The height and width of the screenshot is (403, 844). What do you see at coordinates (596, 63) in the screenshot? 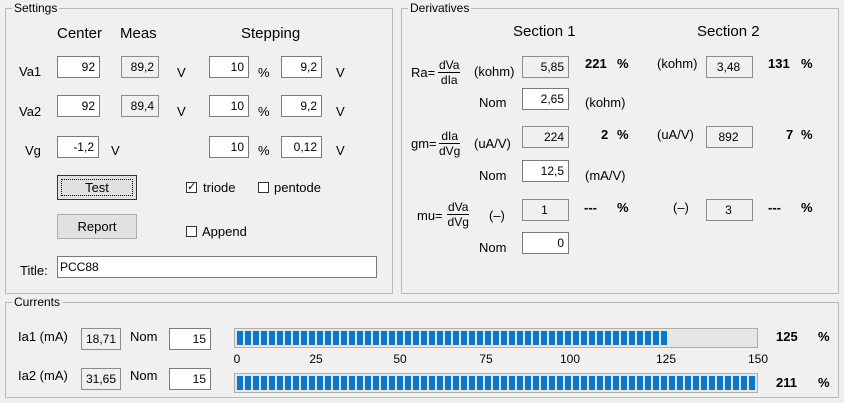
I see `ra-pct1: 221` at bounding box center [596, 63].